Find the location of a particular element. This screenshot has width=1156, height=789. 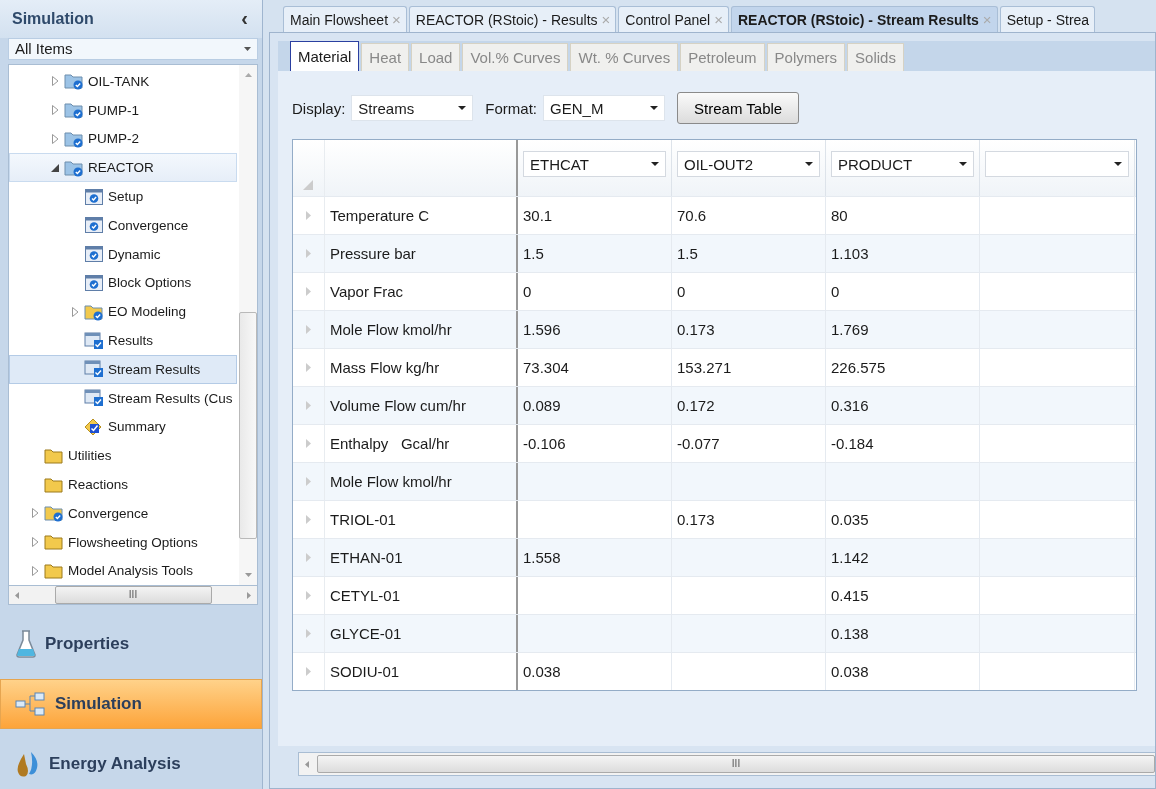

filter-dropdown: All Items is located at coordinates (133, 48).